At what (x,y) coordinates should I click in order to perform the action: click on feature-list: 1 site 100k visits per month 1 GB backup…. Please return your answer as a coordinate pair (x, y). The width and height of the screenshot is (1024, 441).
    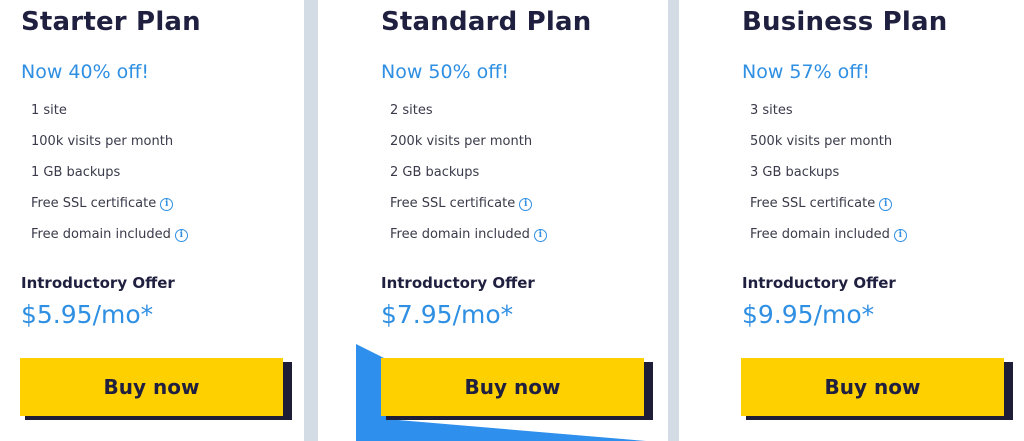
    Looking at the image, I should click on (109, 180).